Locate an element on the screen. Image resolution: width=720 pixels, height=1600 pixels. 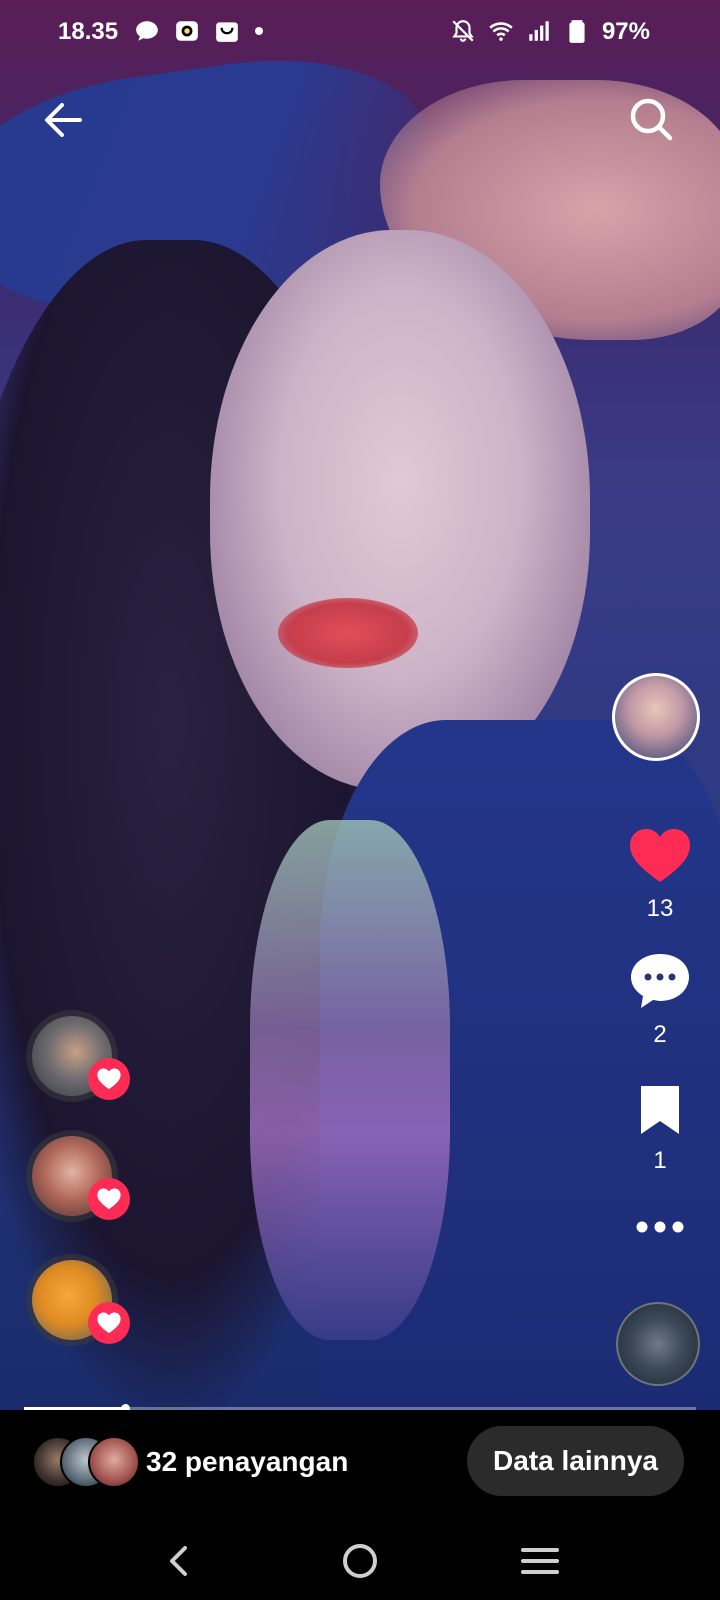
bookmark-icon is located at coordinates (660, 1110).